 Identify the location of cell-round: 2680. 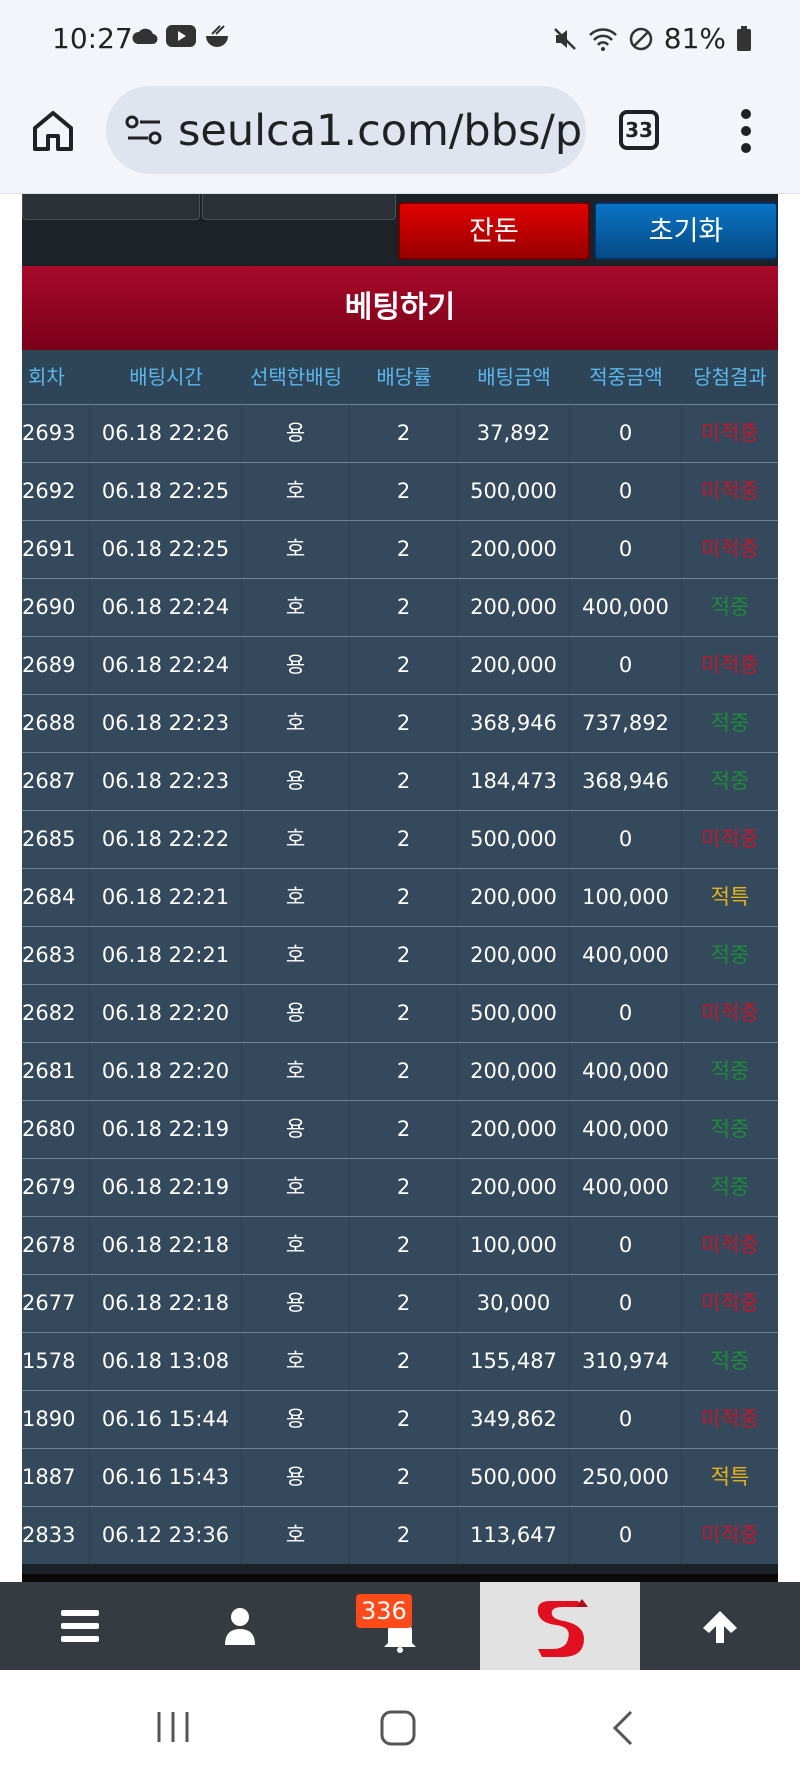
(56, 1129).